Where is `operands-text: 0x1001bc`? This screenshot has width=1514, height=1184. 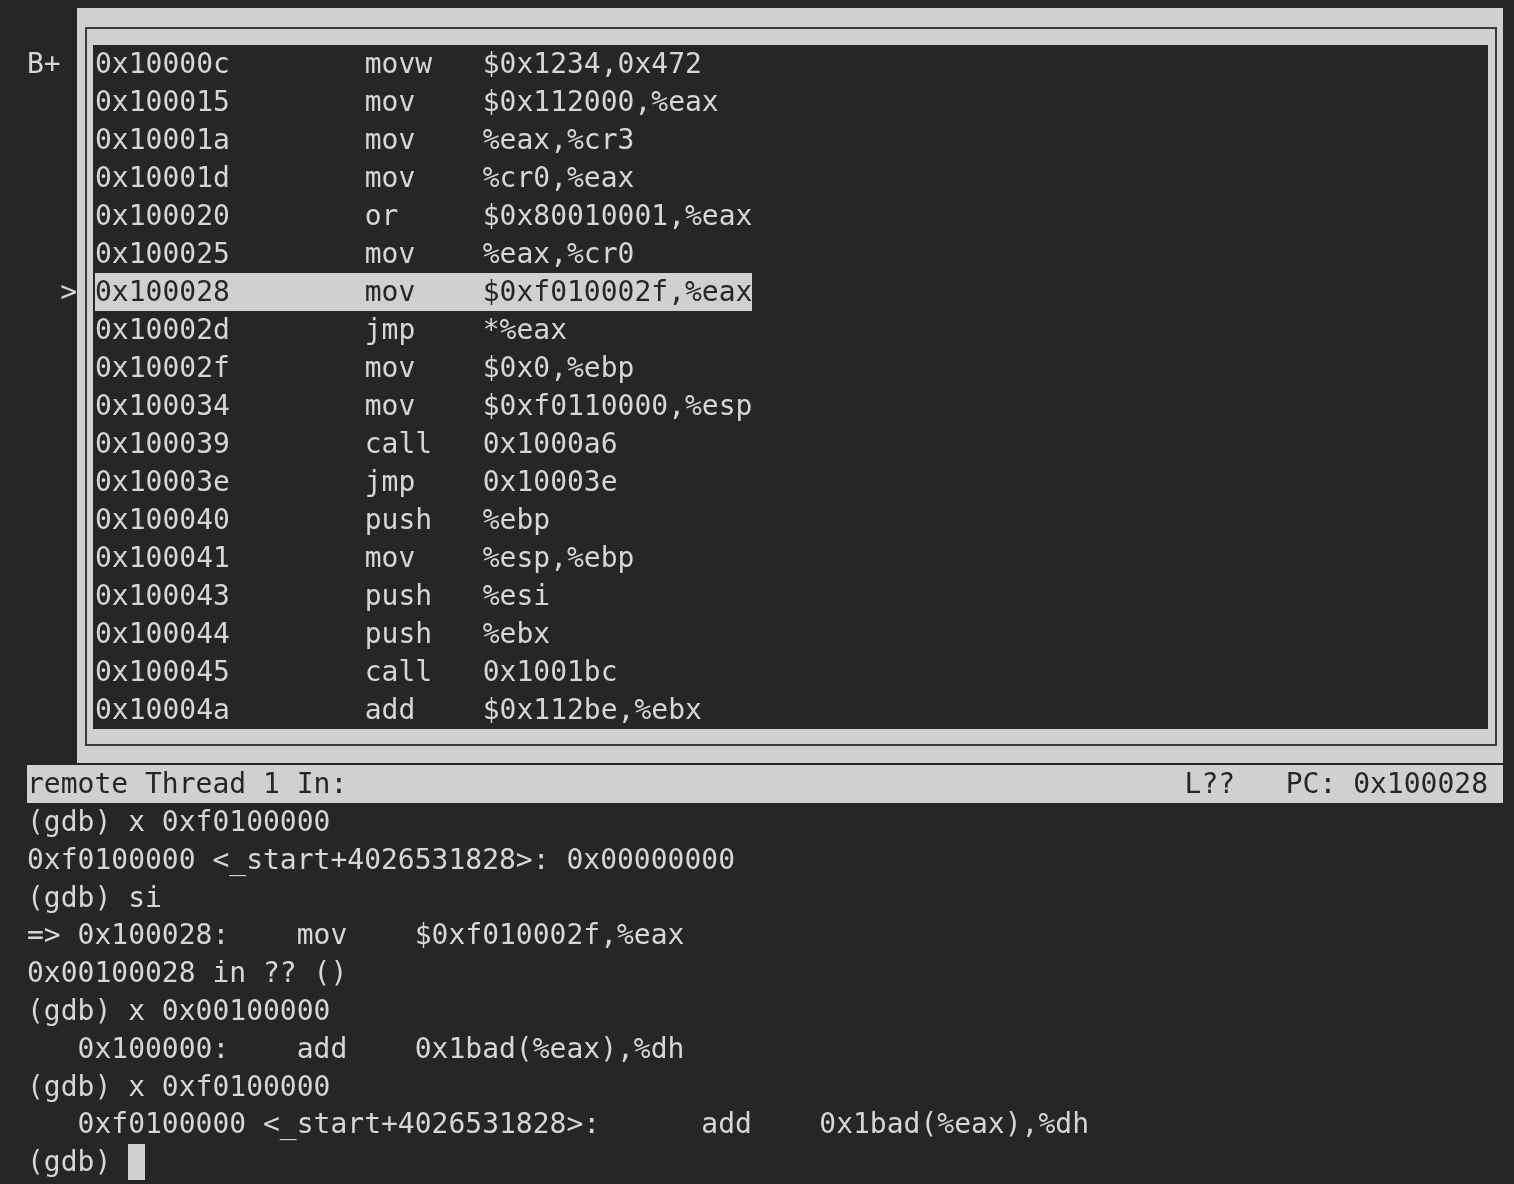
operands-text: 0x1001bc is located at coordinates (550, 672).